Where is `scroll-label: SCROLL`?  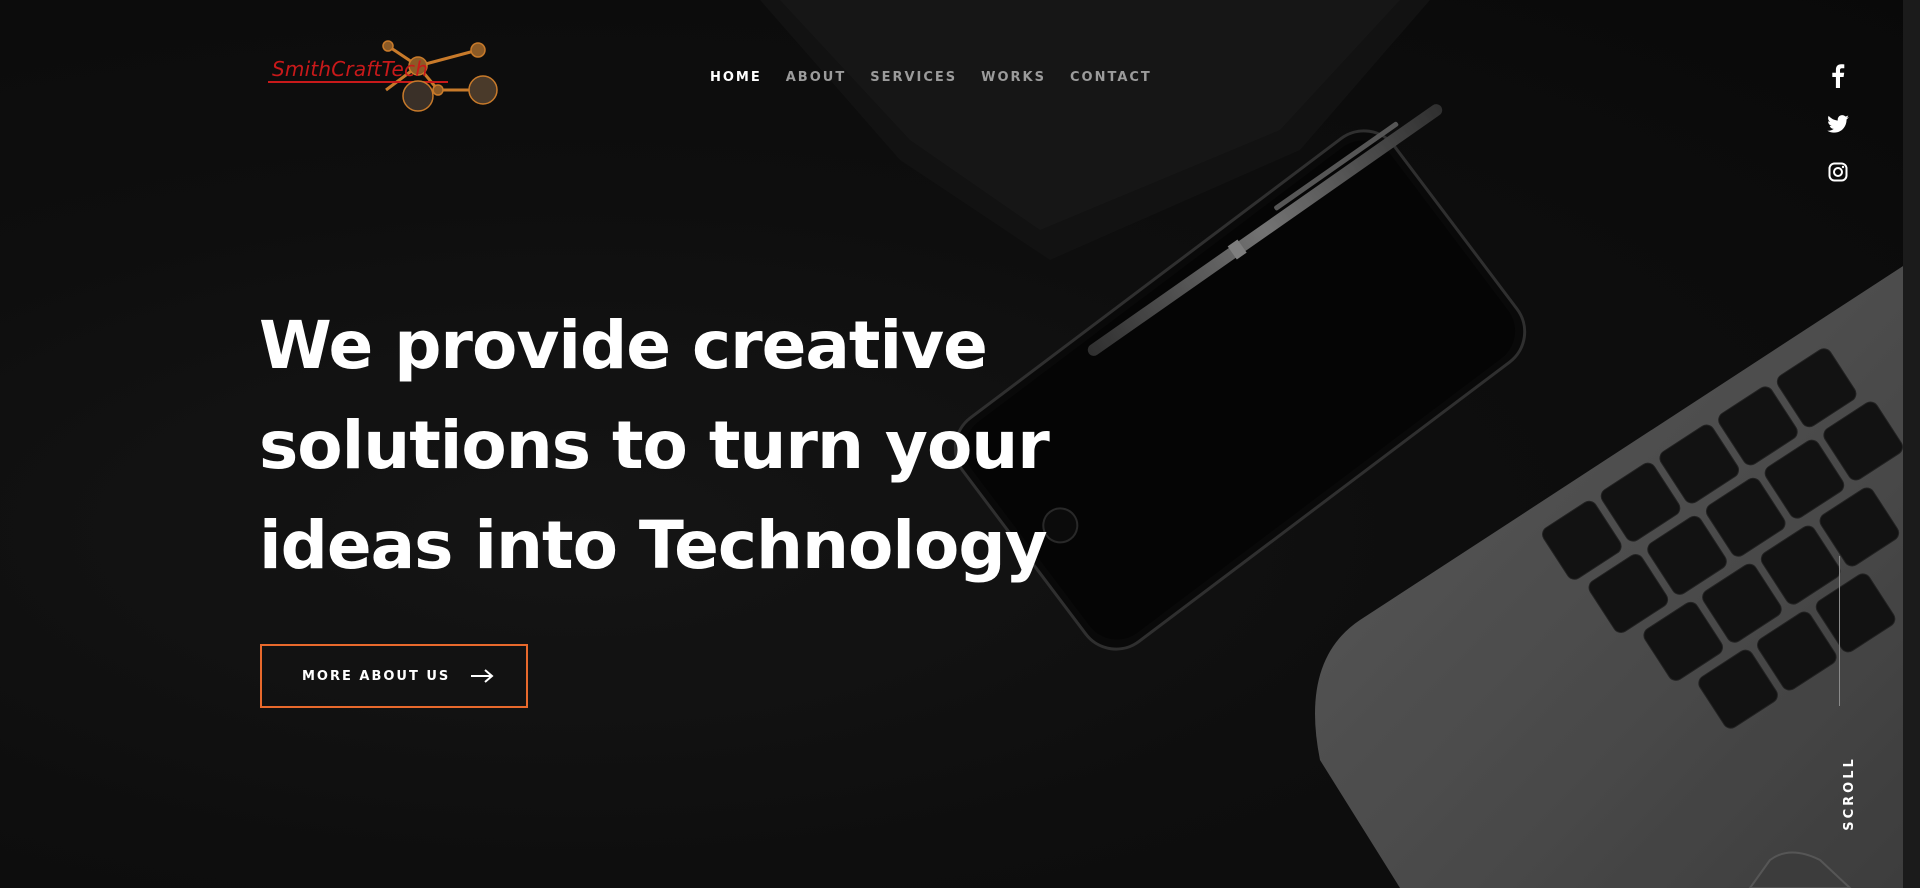 scroll-label: SCROLL is located at coordinates (1849, 793).